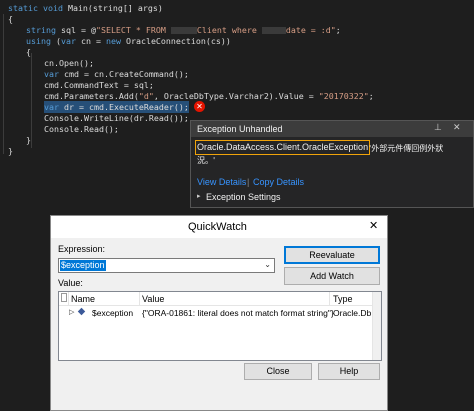 This screenshot has width=474, height=411. Describe the element at coordinates (166, 265) in the screenshot. I see `expression-input: $exception ⌄` at that location.